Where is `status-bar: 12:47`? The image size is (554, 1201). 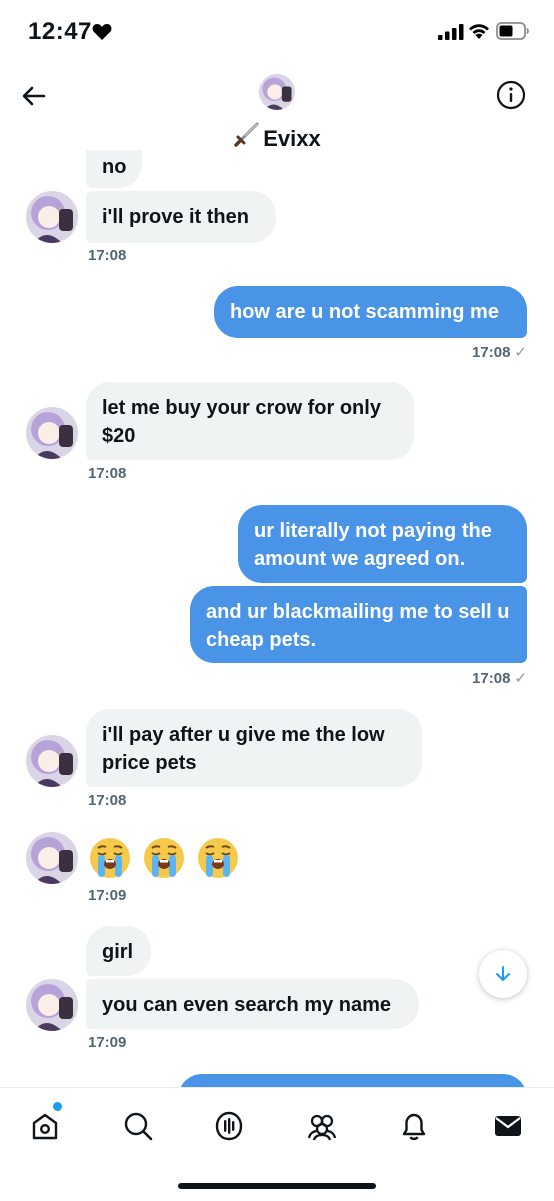
status-bar: 12:47 is located at coordinates (277, 33).